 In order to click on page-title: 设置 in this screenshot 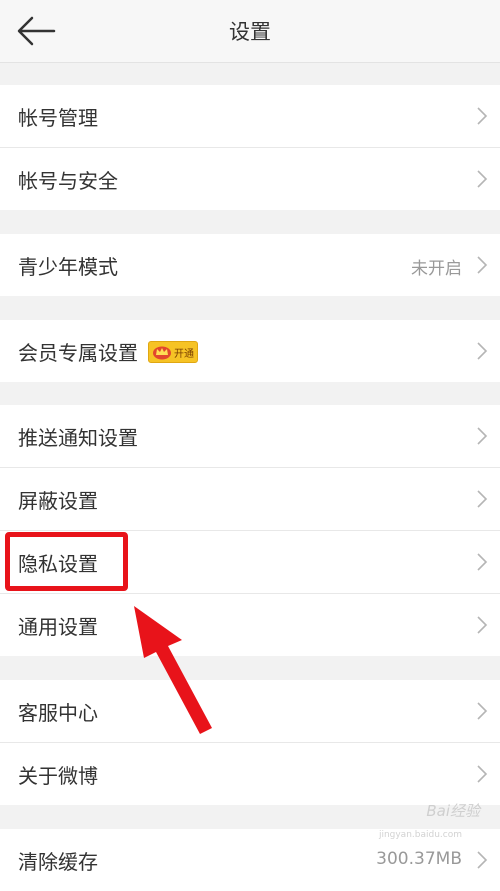, I will do `click(250, 32)`.